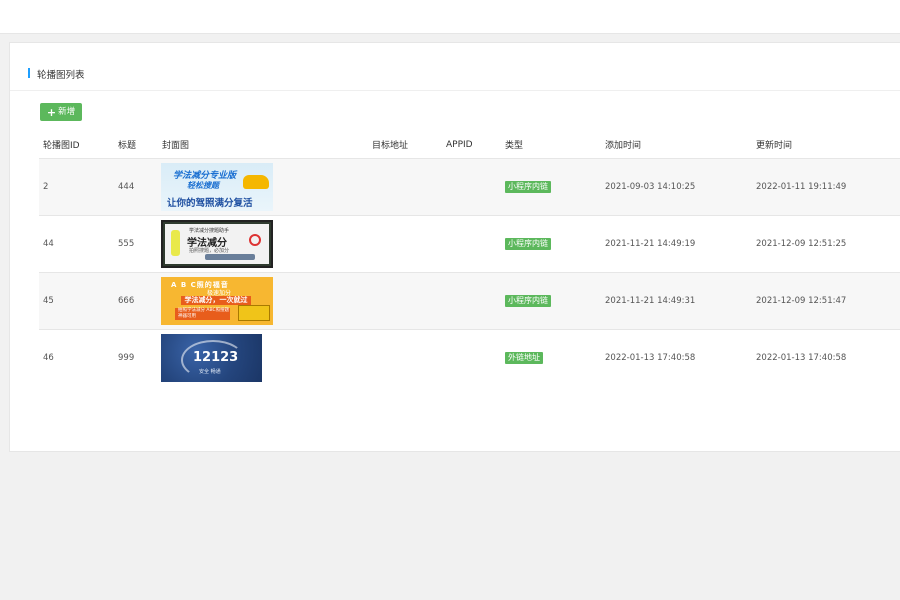  I want to click on add-button-label: 新增, so click(67, 112).